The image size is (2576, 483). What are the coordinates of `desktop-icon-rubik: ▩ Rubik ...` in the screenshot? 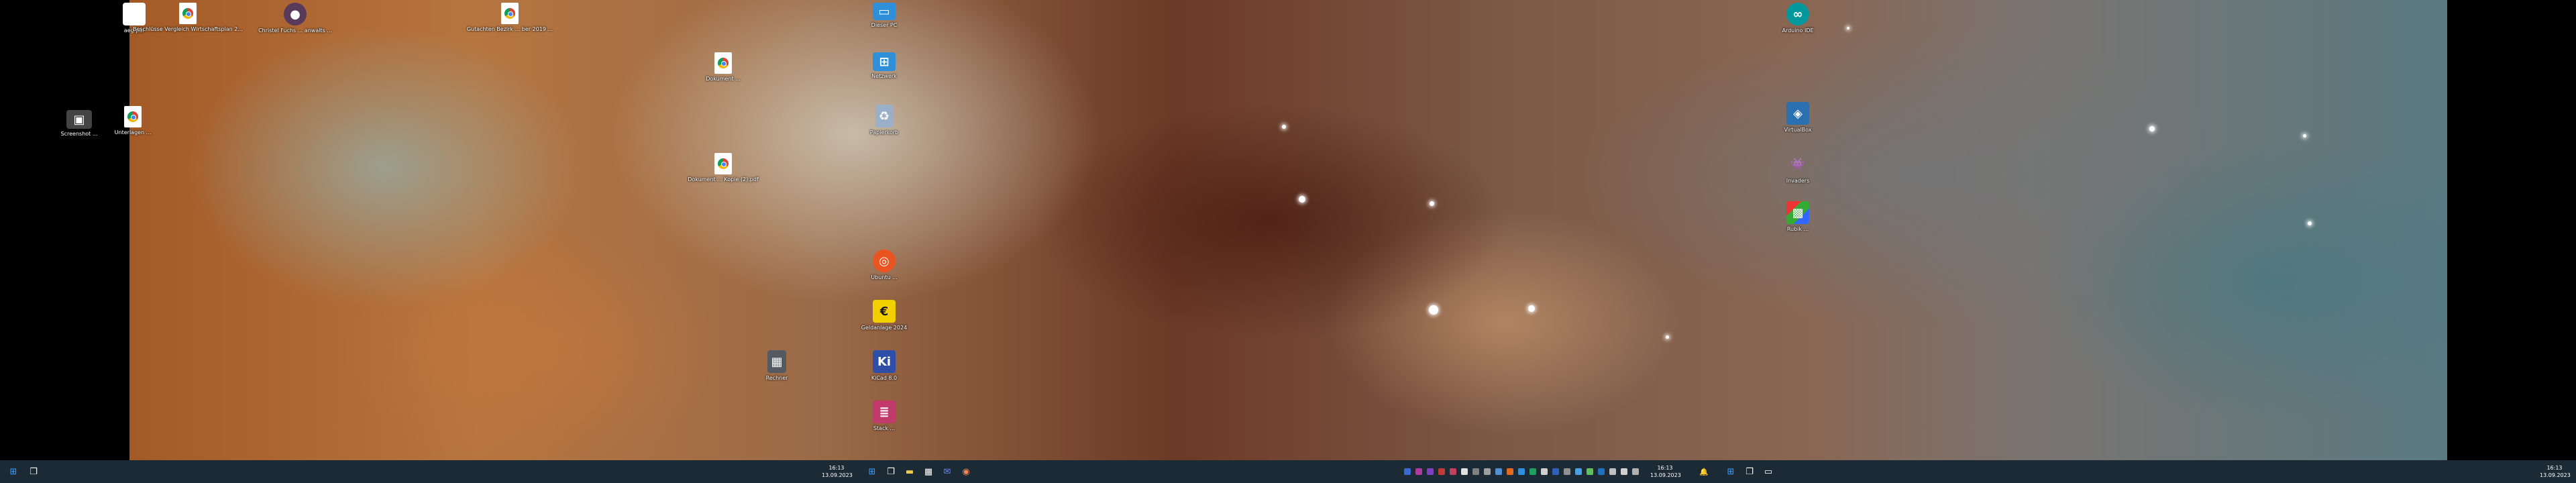 It's located at (1797, 217).